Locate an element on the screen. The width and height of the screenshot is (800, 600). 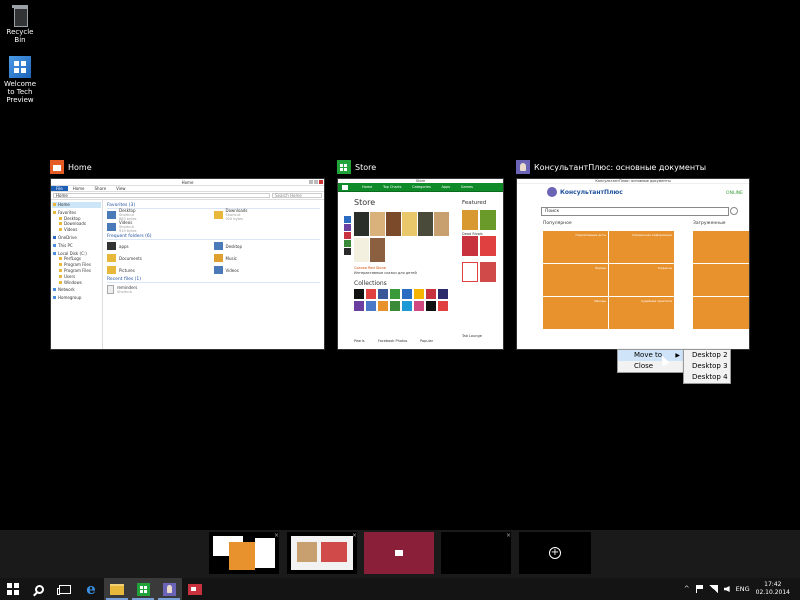
virtual-desktop-3: × is located at coordinates (399, 553).